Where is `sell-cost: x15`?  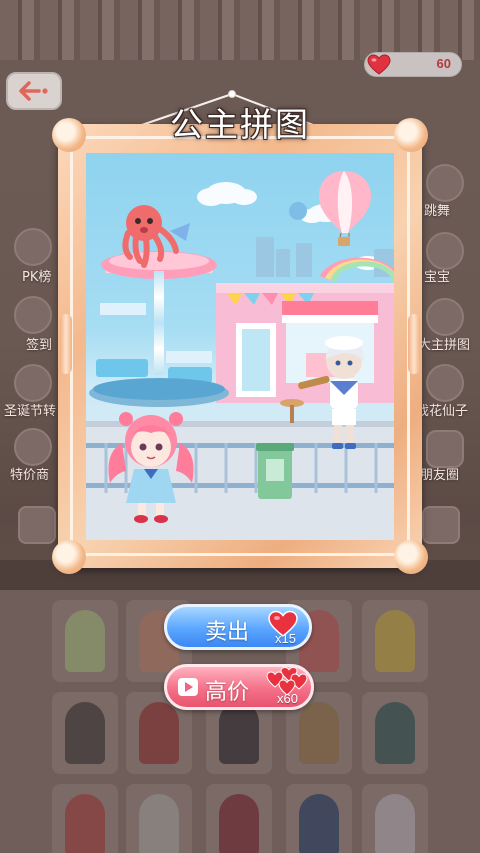
sell-cost: x15 is located at coordinates (285, 638).